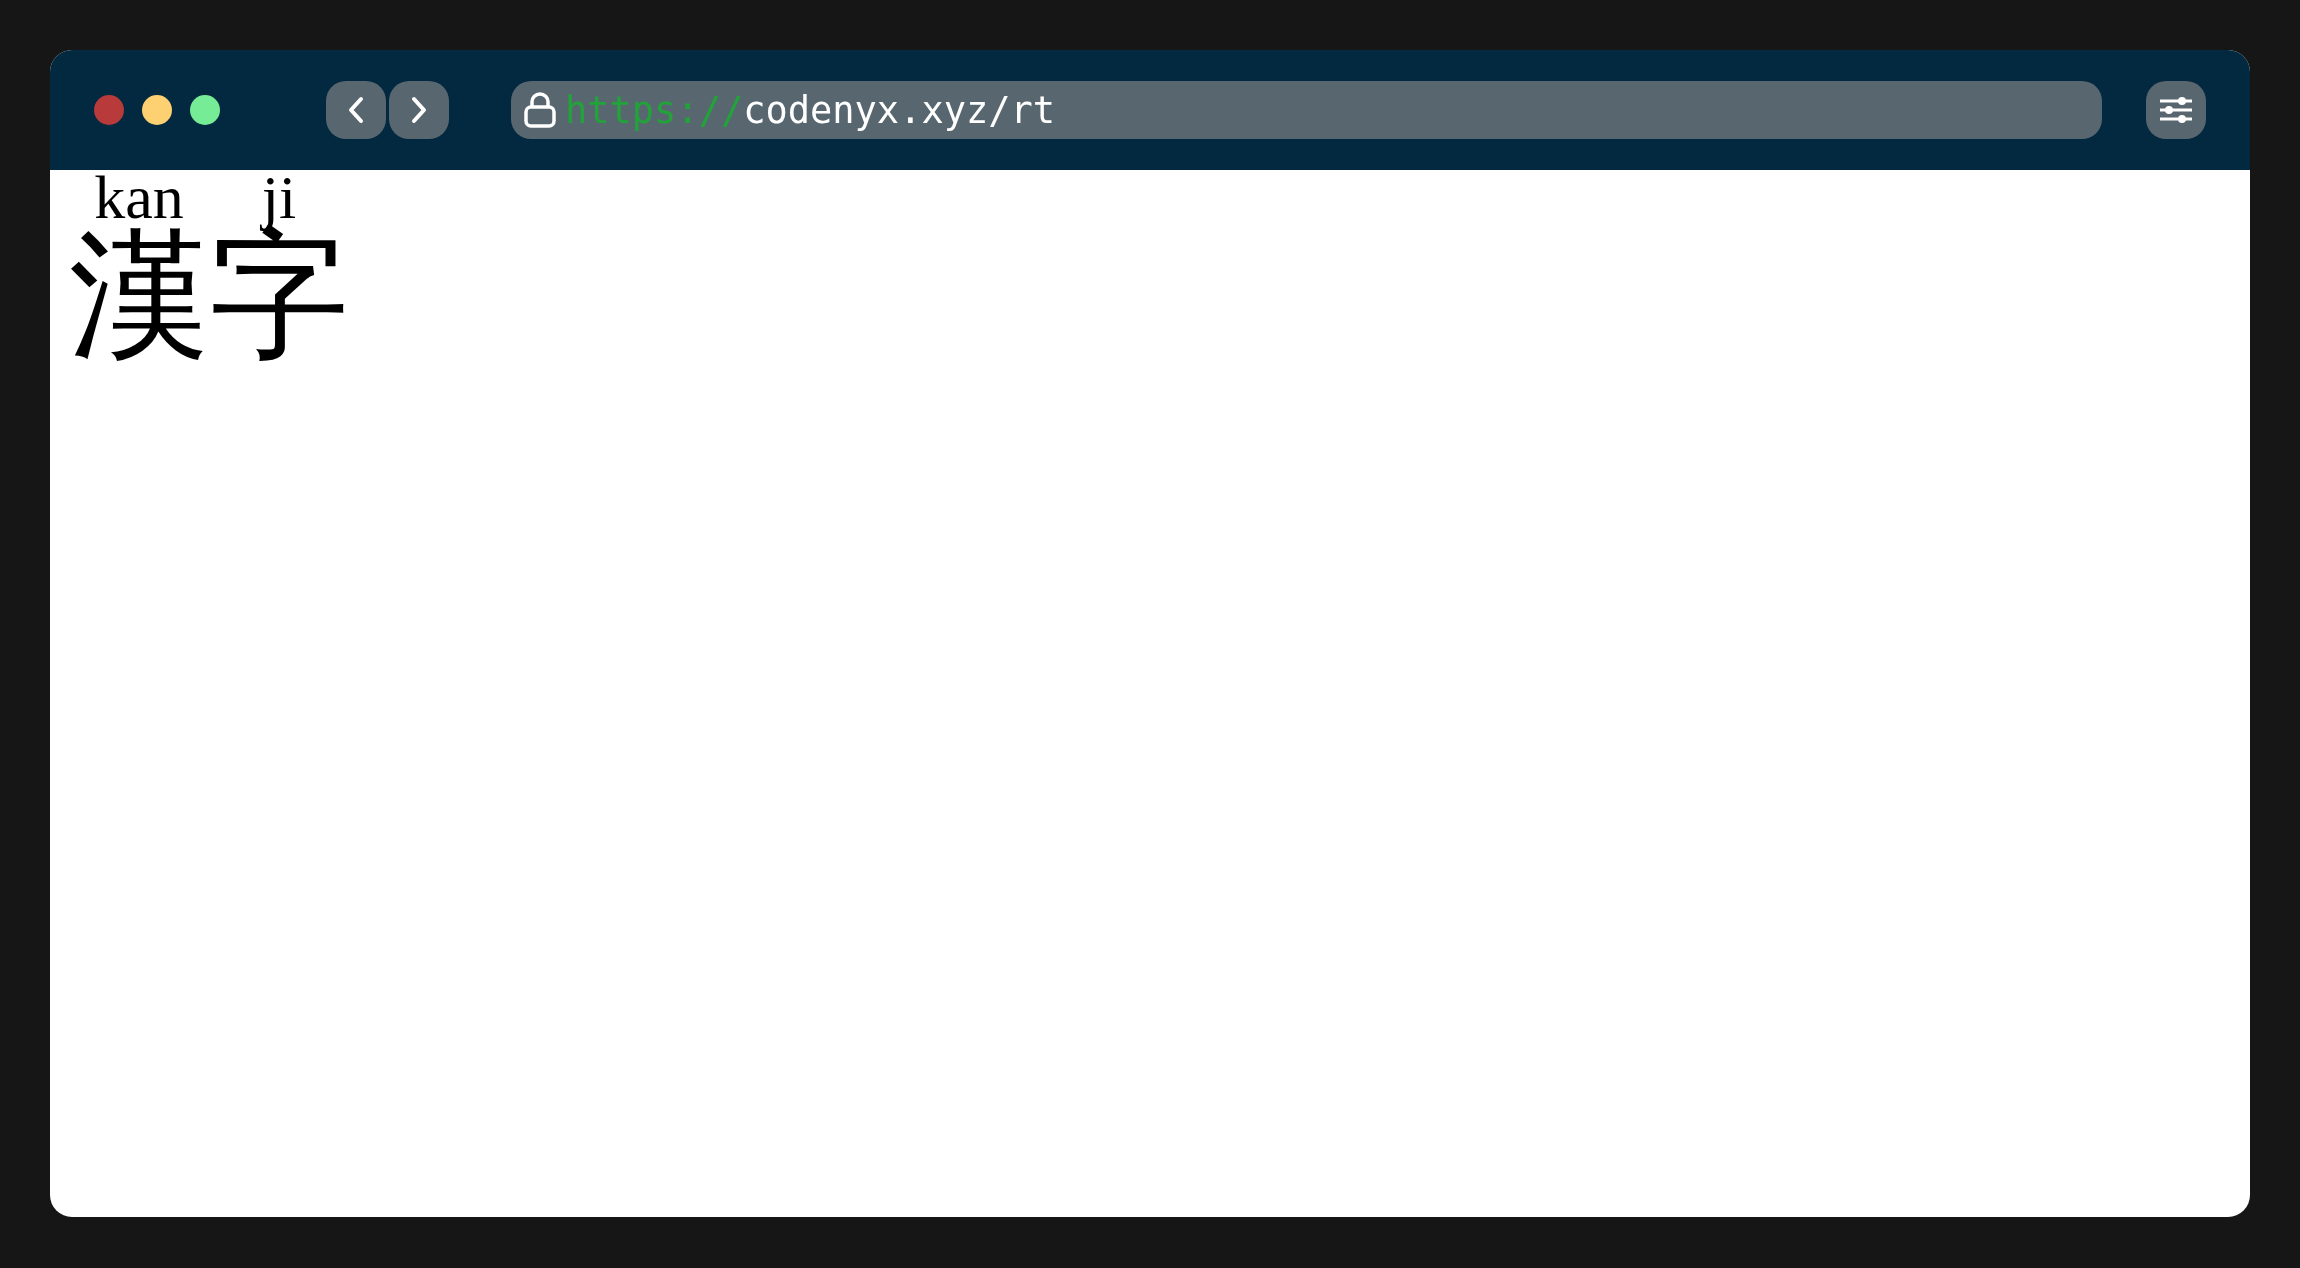 The image size is (2300, 1268). What do you see at coordinates (157, 110) in the screenshot?
I see `minimize-dot` at bounding box center [157, 110].